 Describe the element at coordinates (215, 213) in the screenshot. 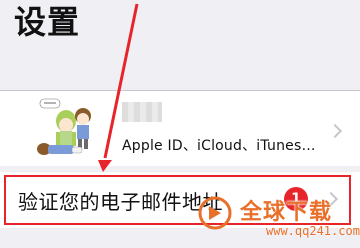

I see `watermark-logo-icon` at that location.